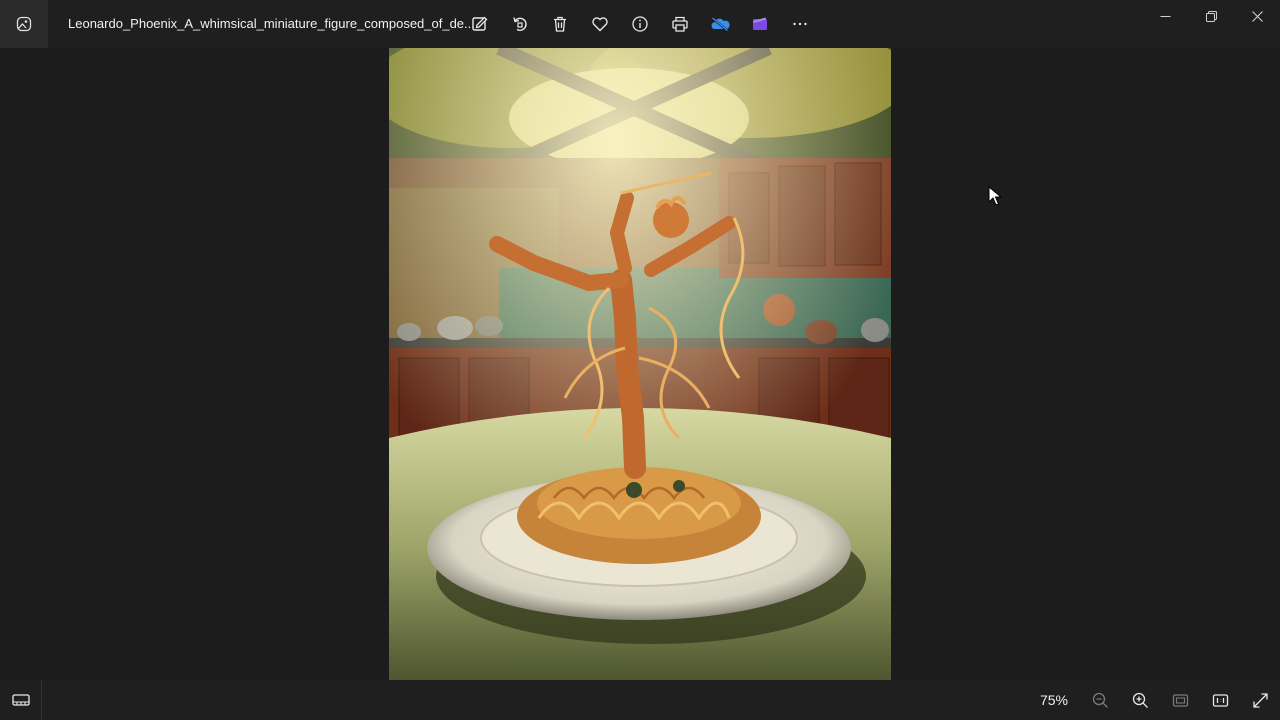 Image resolution: width=1280 pixels, height=720 pixels. I want to click on minimize-icon, so click(1165, 16).